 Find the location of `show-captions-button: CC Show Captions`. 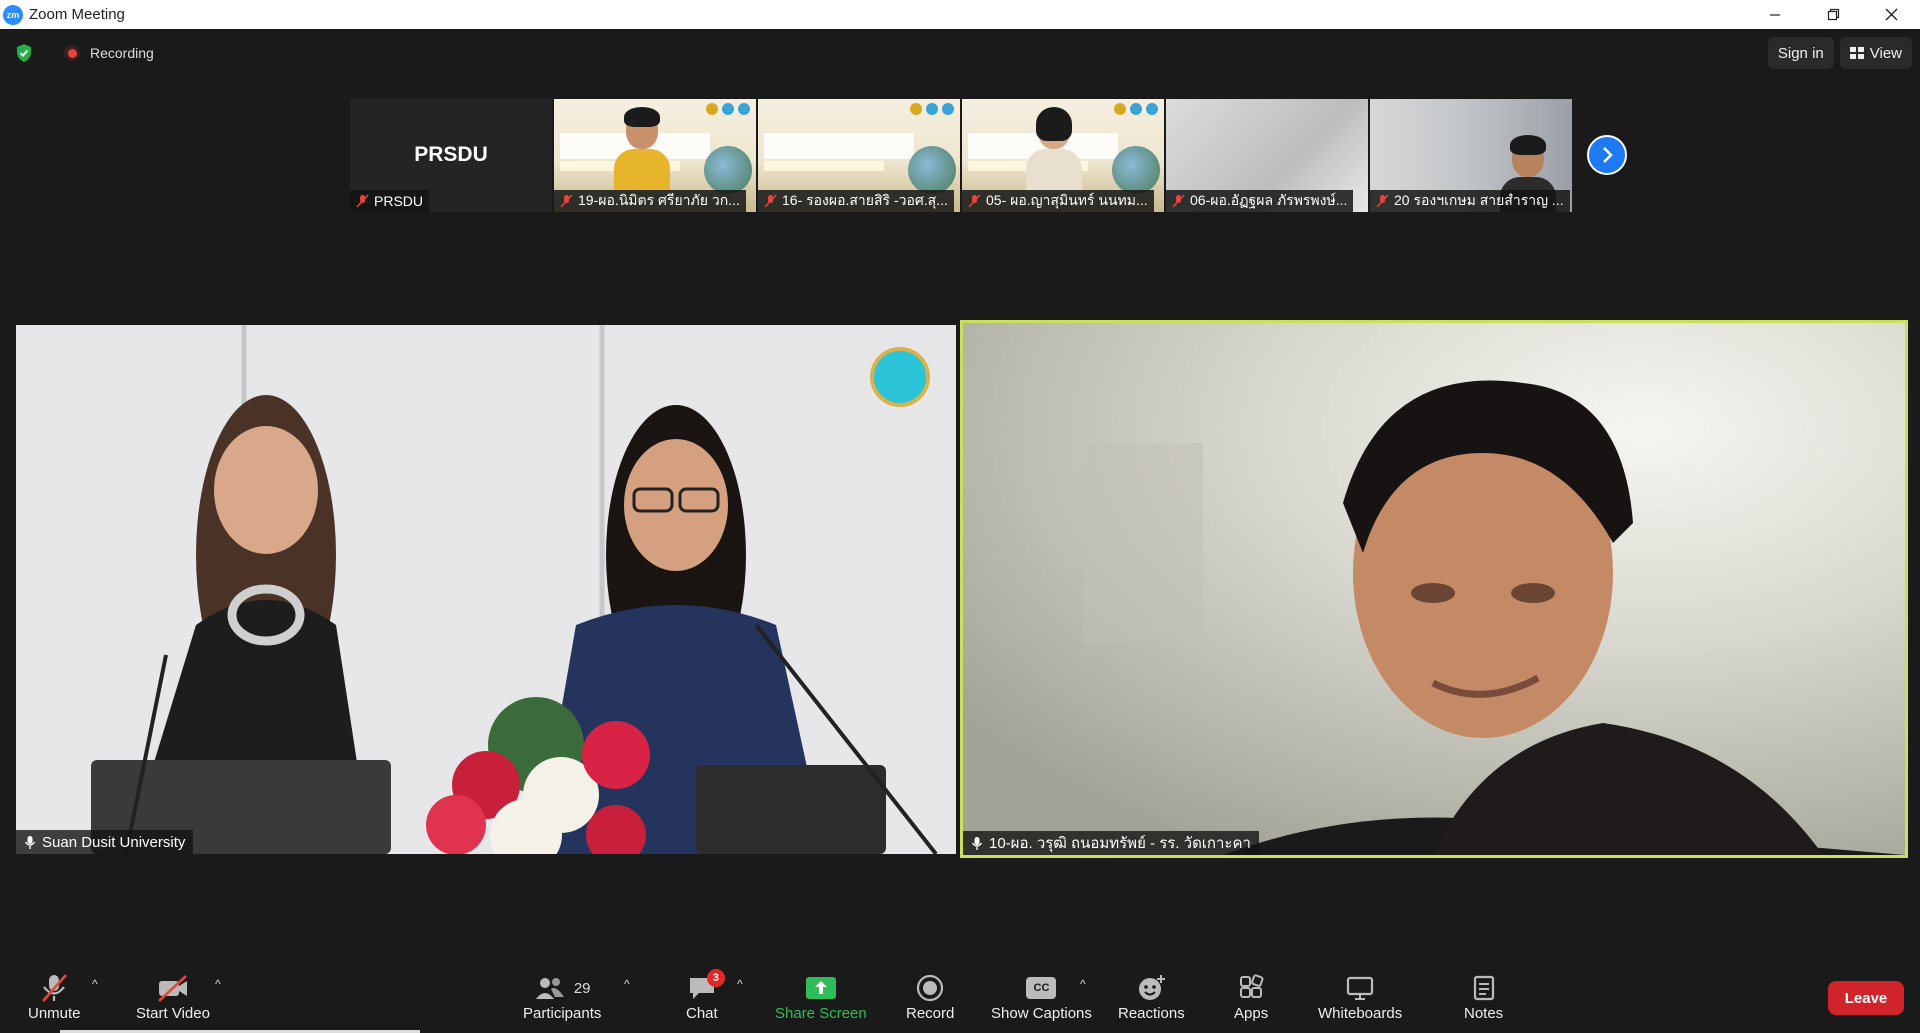

show-captions-button: CC Show Captions is located at coordinates (1041, 996).